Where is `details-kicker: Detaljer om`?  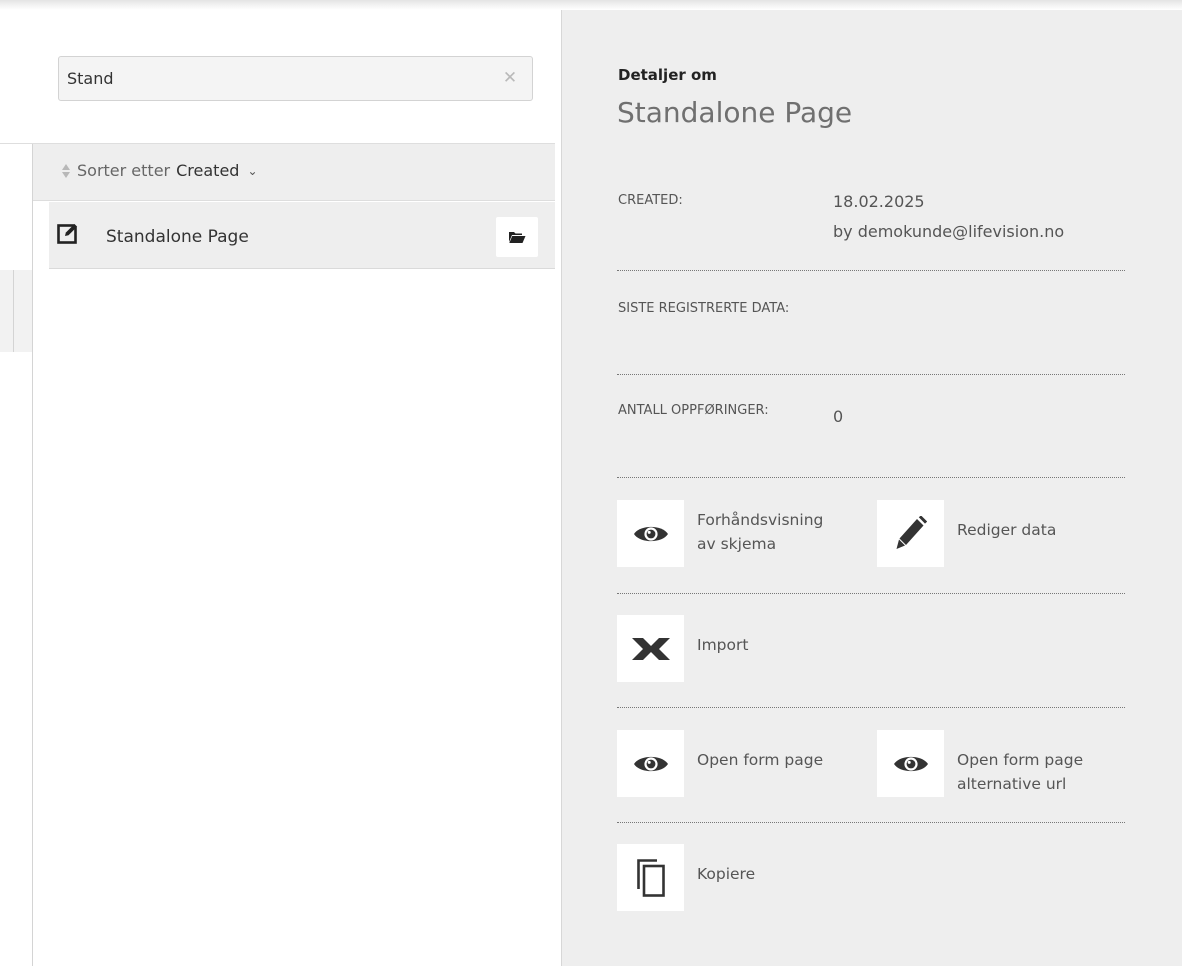
details-kicker: Detaljer om is located at coordinates (667, 75).